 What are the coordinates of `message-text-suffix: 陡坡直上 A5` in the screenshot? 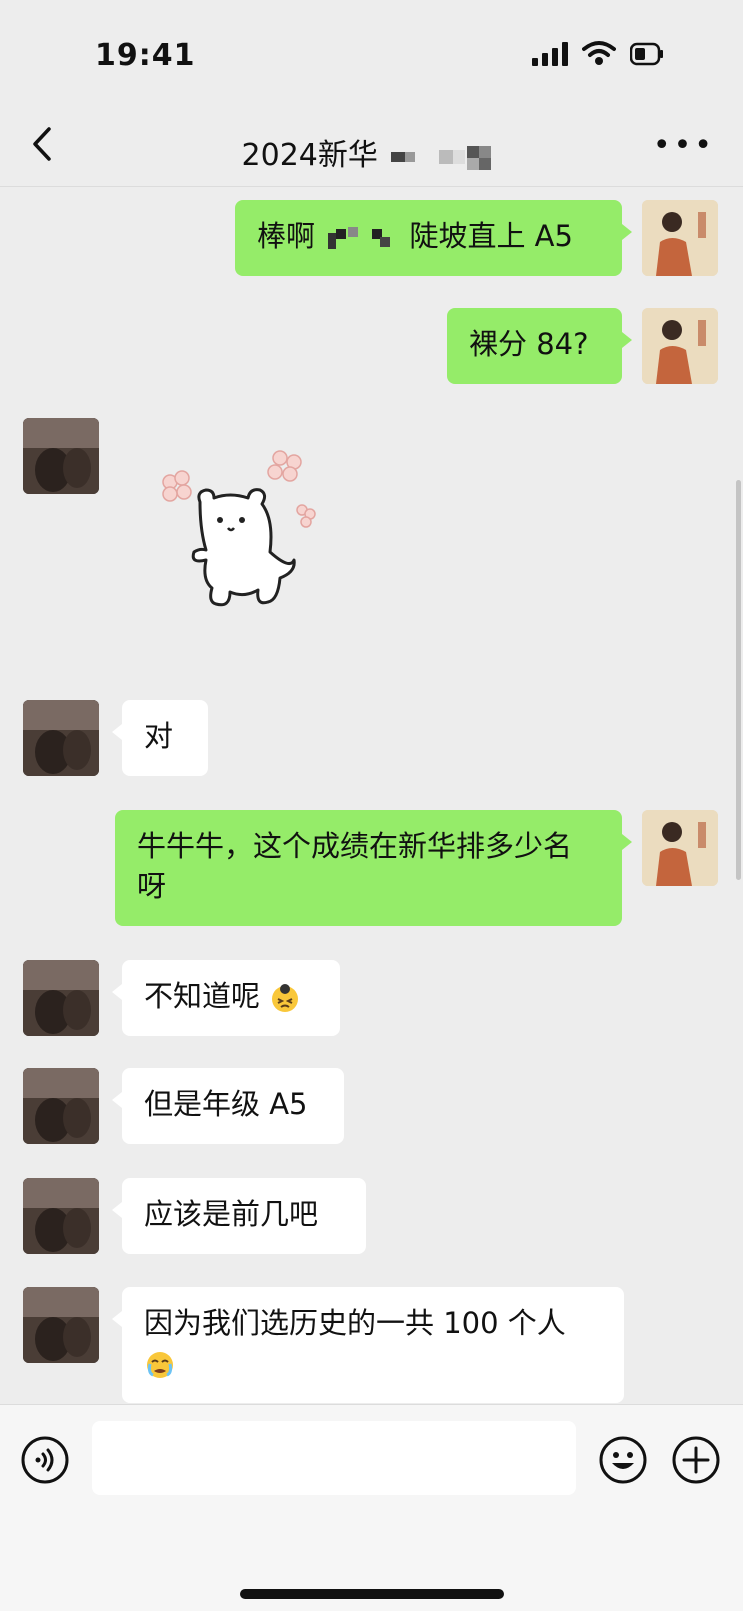 It's located at (491, 236).